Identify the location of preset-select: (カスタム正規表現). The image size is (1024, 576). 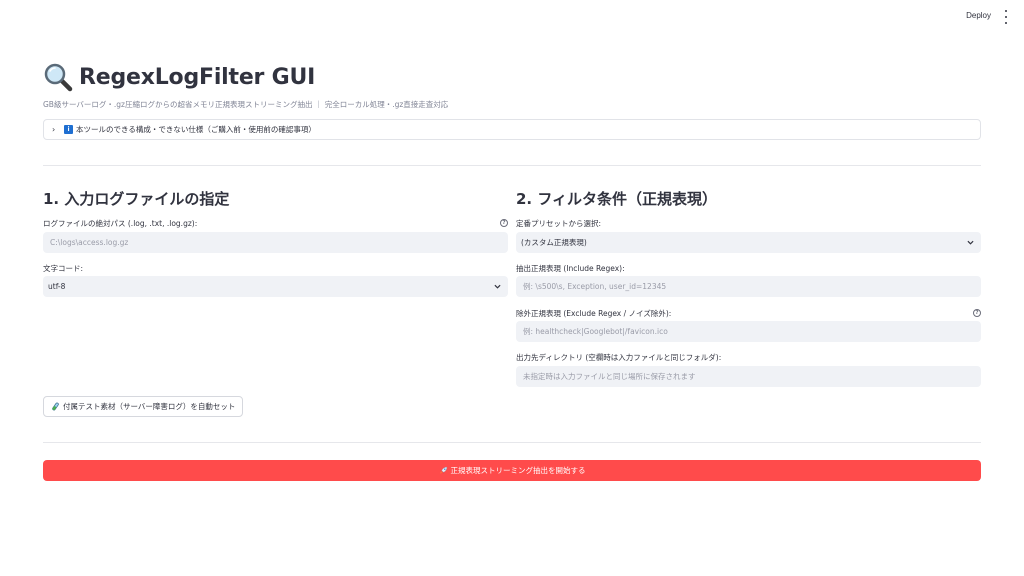
(748, 242).